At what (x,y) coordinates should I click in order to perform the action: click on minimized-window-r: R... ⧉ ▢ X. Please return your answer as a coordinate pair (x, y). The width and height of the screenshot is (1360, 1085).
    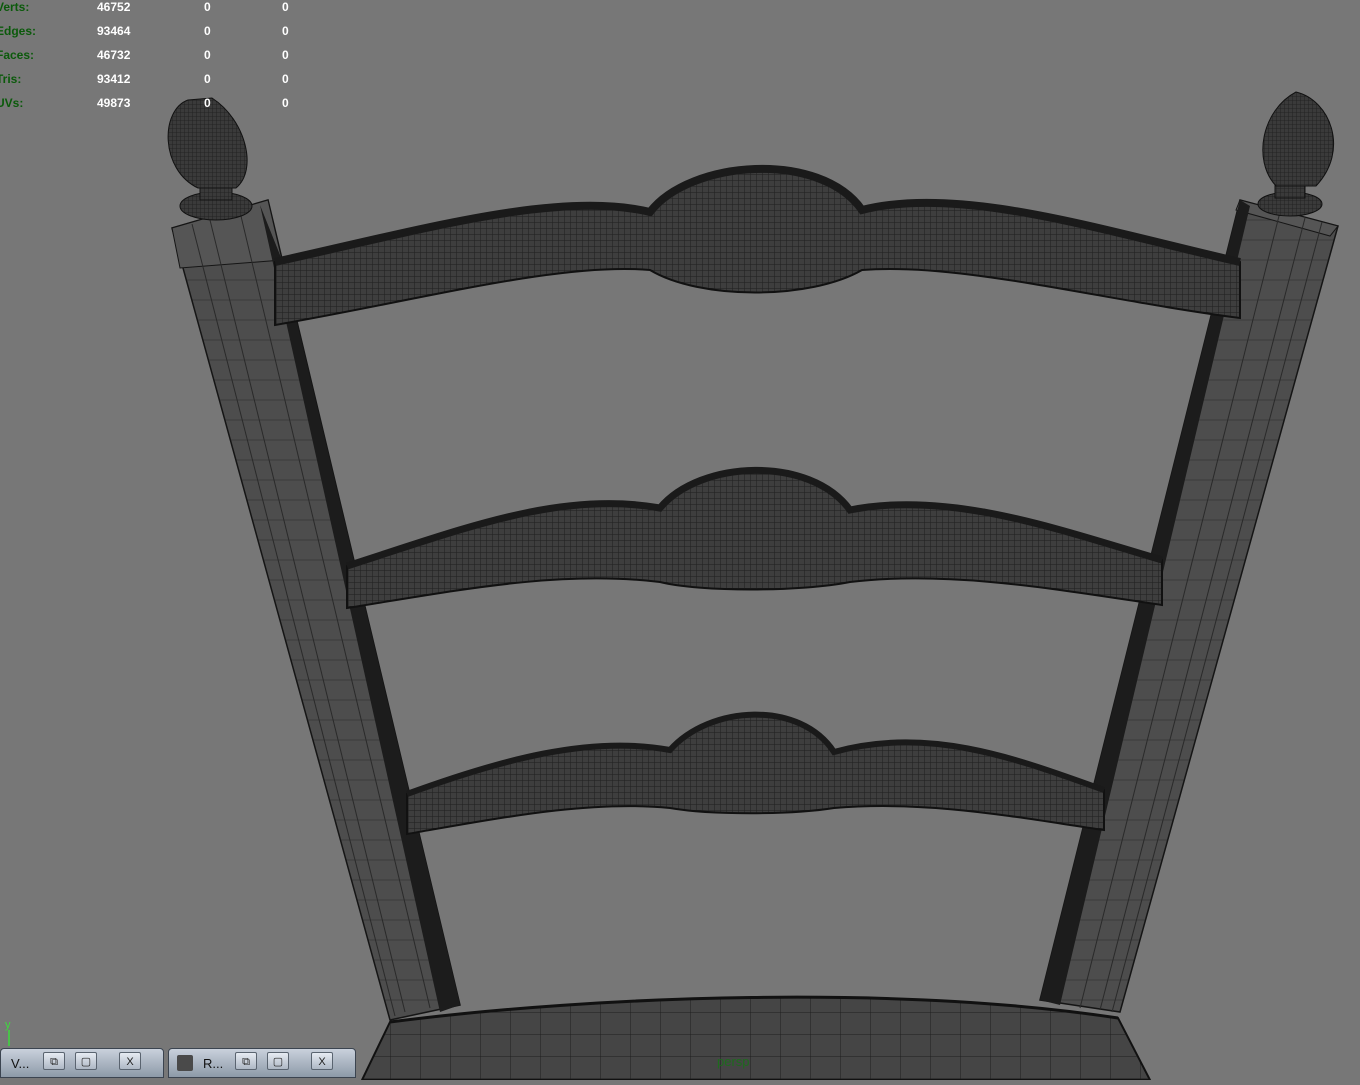
    Looking at the image, I should click on (262, 1063).